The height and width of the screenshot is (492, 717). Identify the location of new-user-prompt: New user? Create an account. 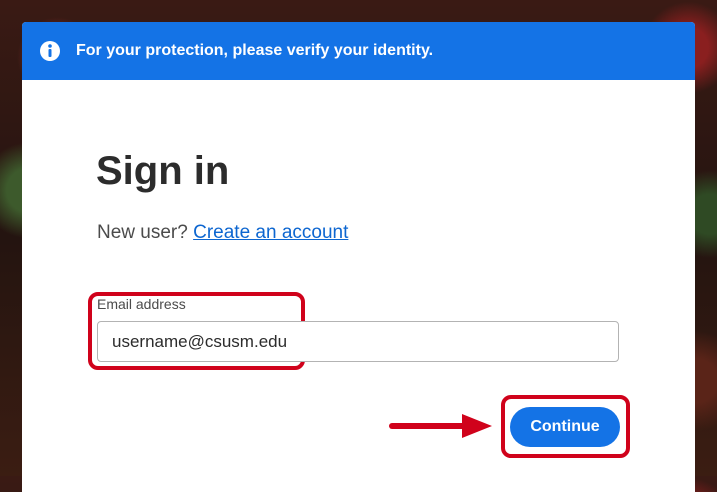
(222, 233).